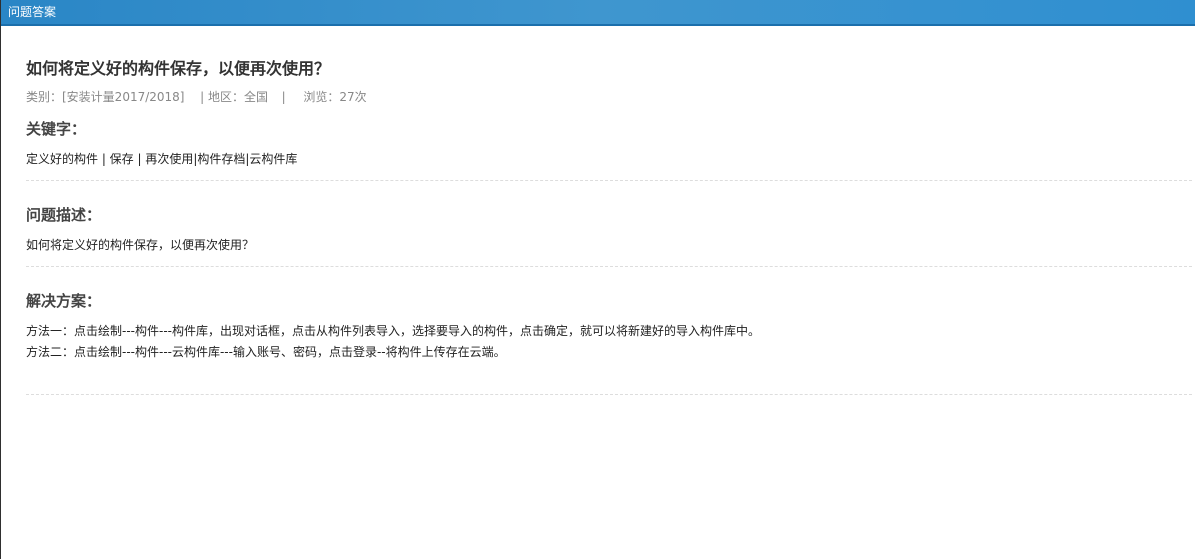 This screenshot has width=1195, height=559. Describe the element at coordinates (196, 96) in the screenshot. I see `question-meta: 类别：[安装计量2017/2018] | 地区：全国 | 浏览：27次` at that location.